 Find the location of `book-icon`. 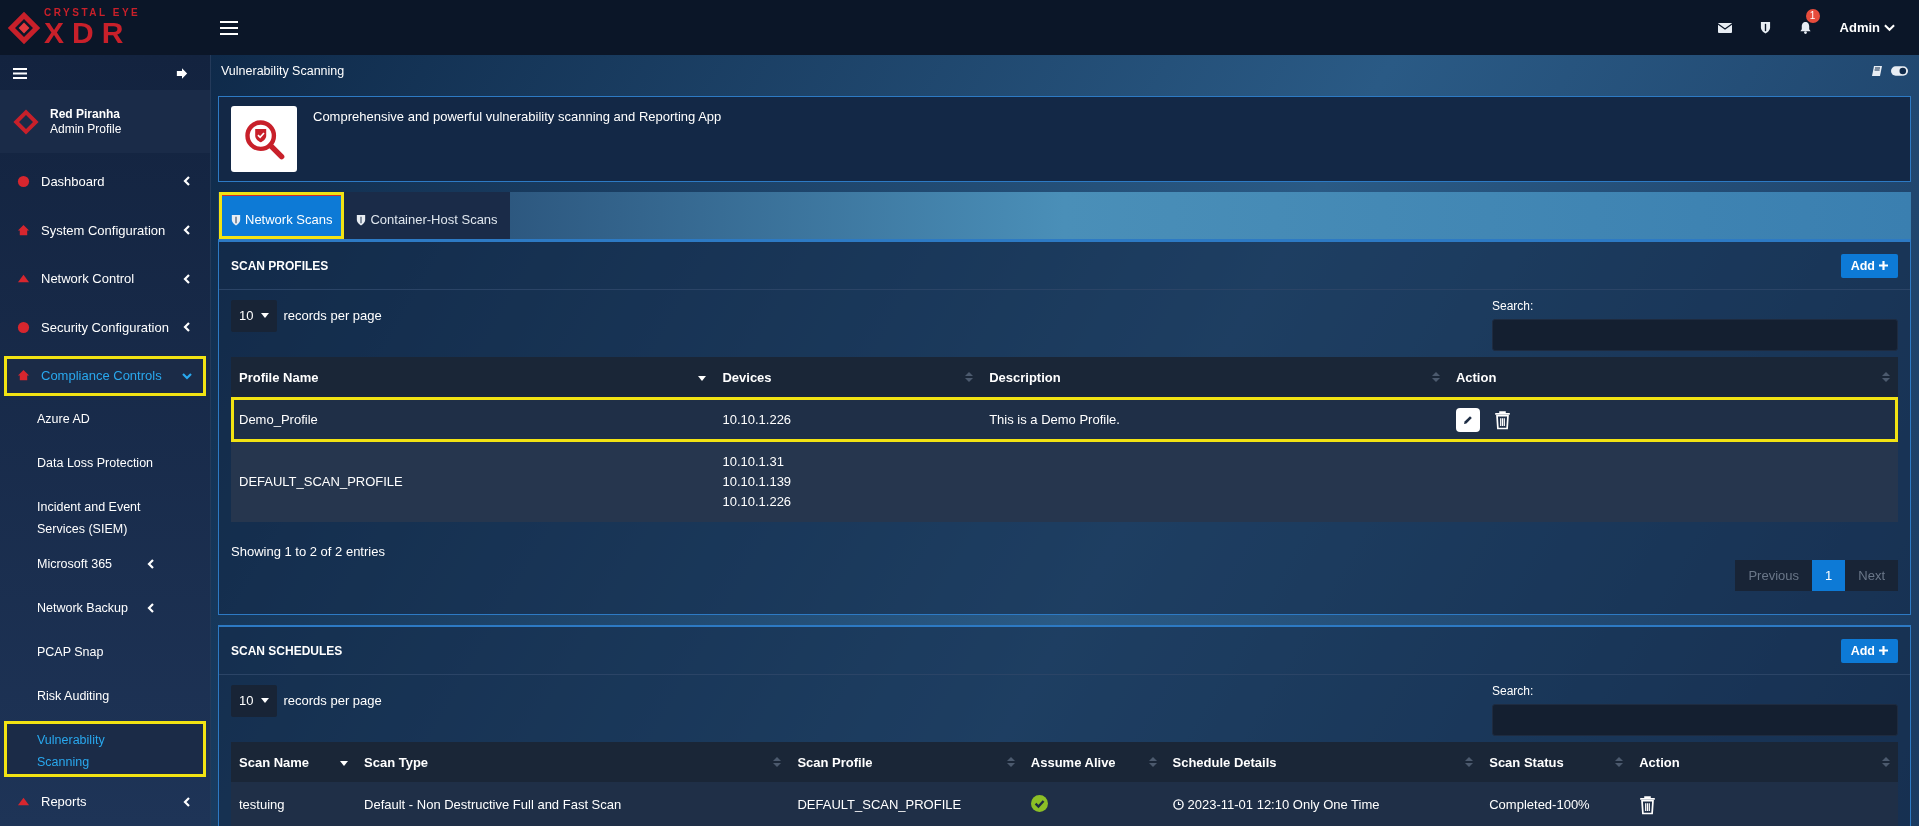

book-icon is located at coordinates (1877, 70).